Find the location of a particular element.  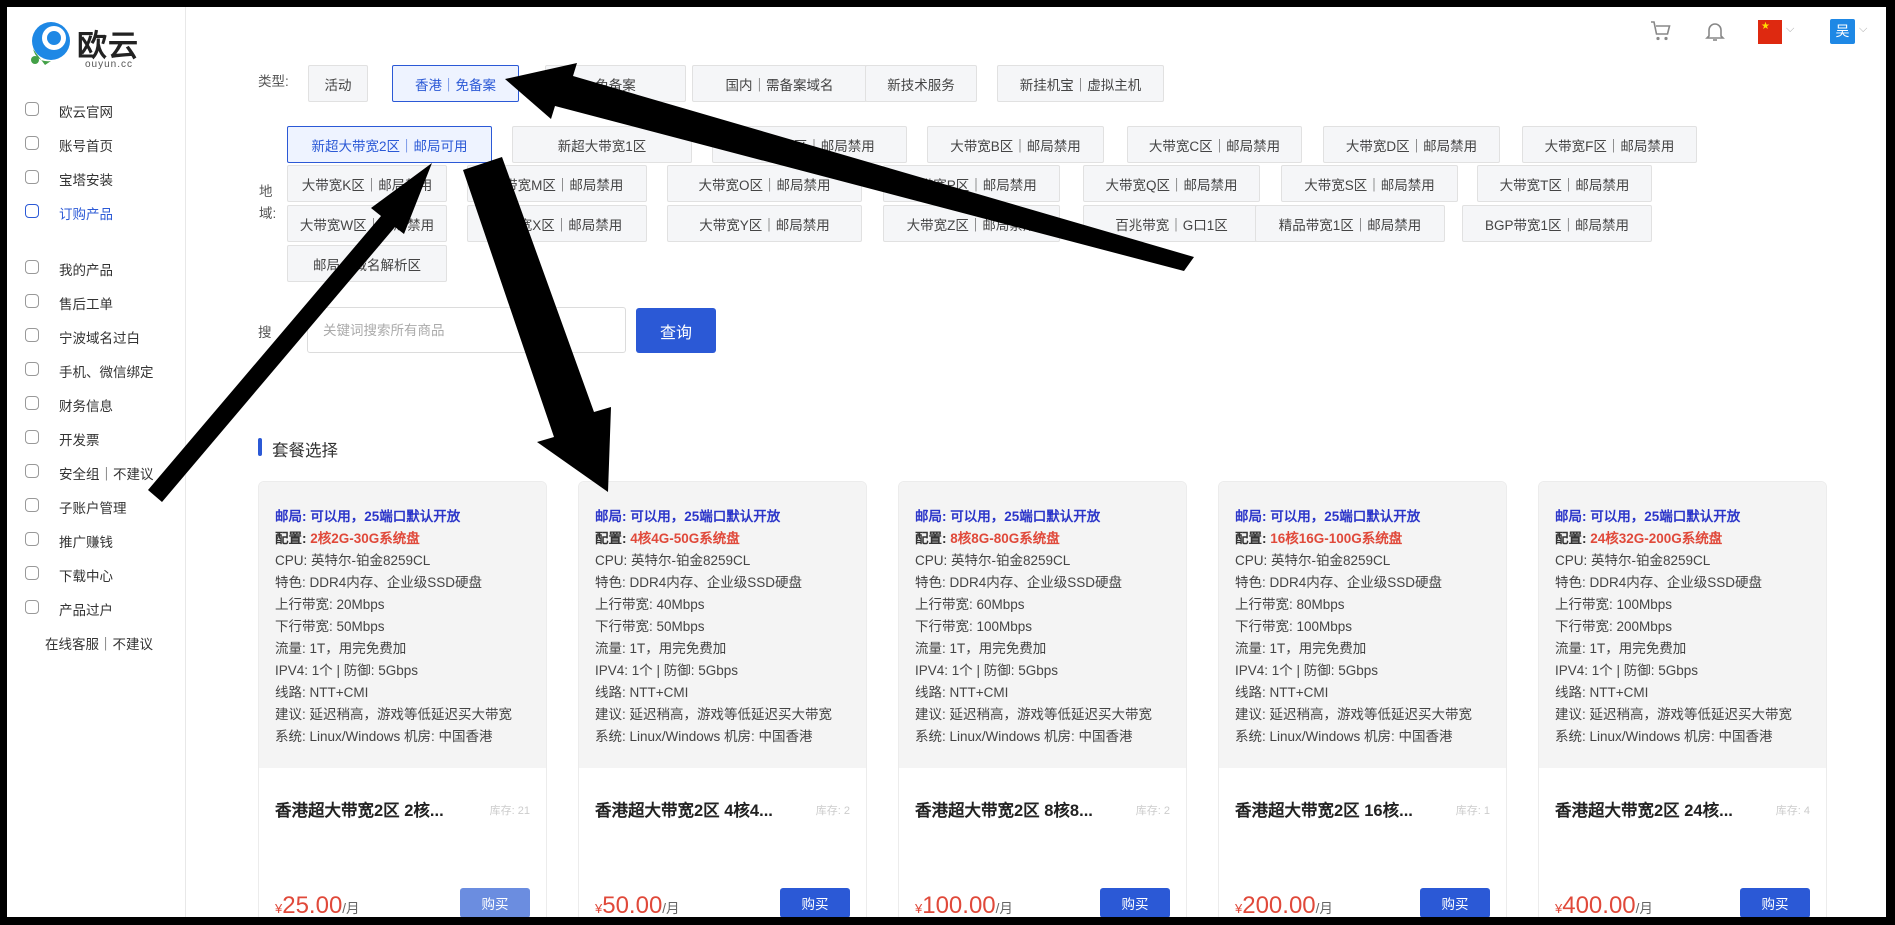

search-input is located at coordinates (466, 330).